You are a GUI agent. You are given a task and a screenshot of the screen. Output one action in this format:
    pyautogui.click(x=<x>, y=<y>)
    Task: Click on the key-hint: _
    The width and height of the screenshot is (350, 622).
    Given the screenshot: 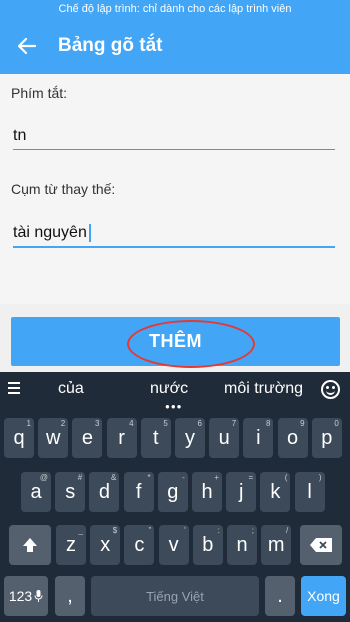 What is the action you would take?
    pyautogui.click(x=80, y=530)
    